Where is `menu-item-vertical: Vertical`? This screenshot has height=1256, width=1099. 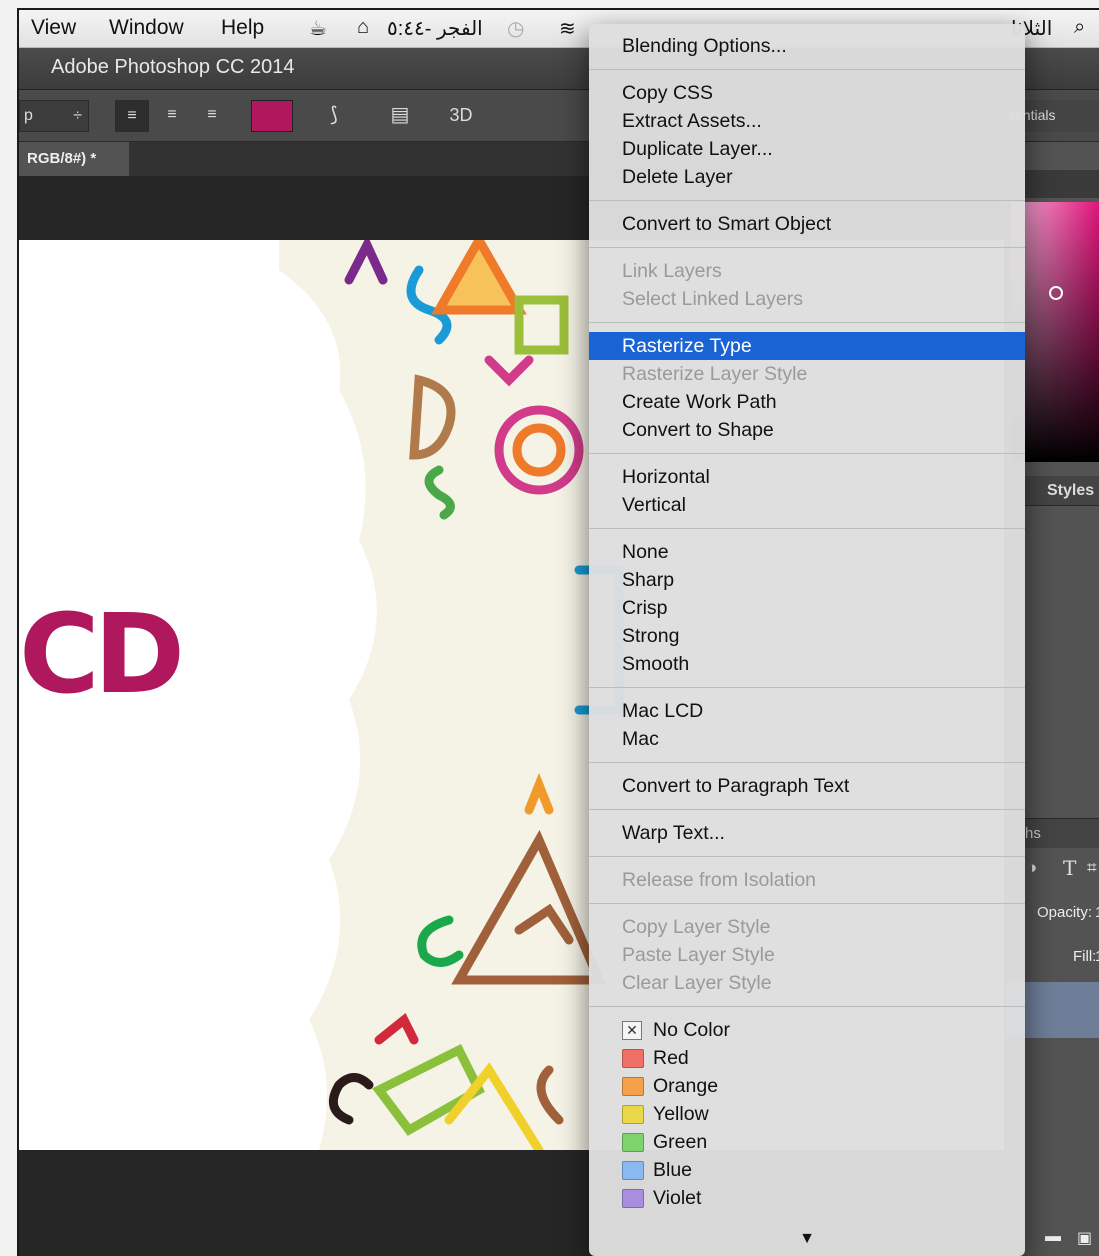
menu-item-vertical: Vertical is located at coordinates (807, 505).